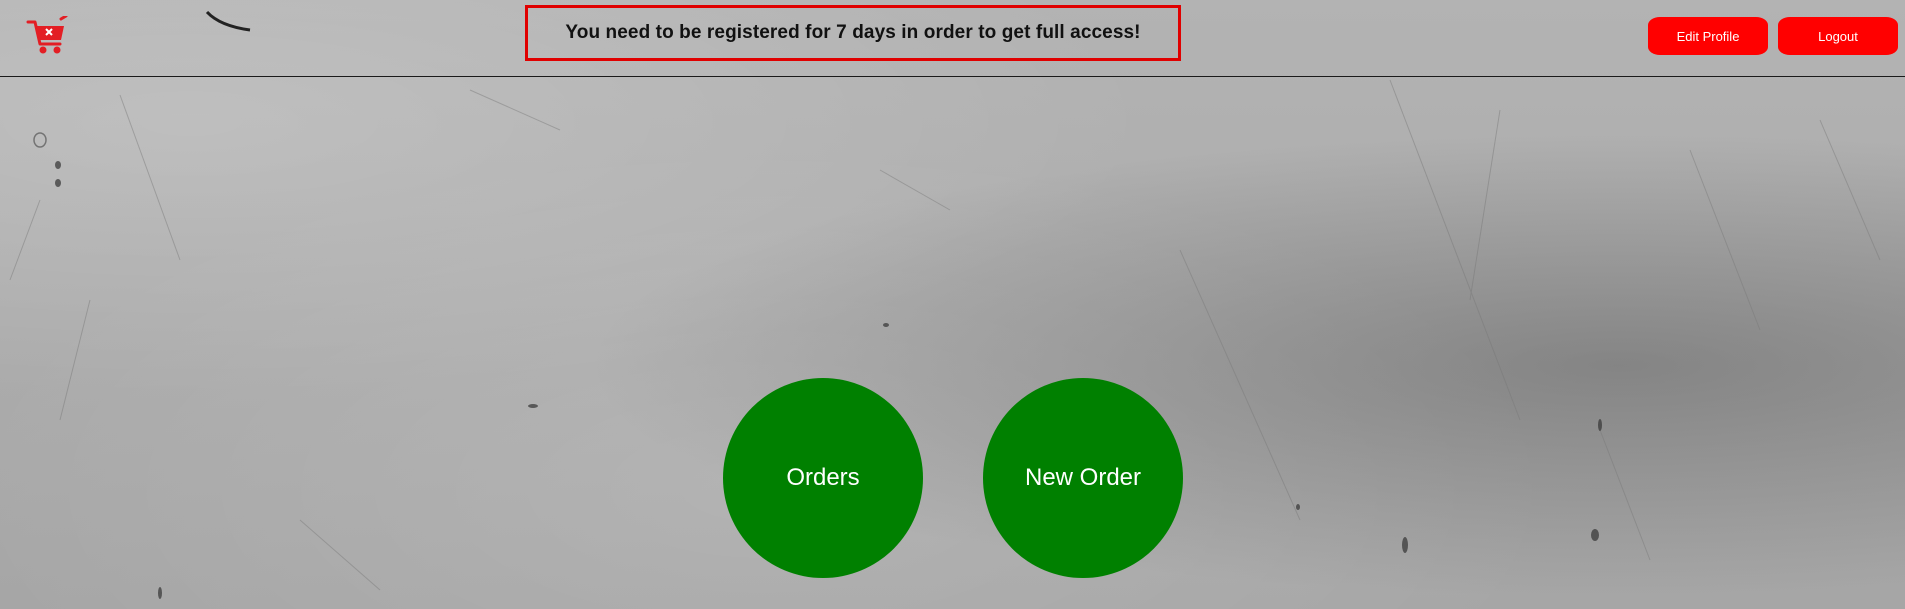  Describe the element at coordinates (1708, 36) in the screenshot. I see `edit-profile-button: Edit Profile` at that location.